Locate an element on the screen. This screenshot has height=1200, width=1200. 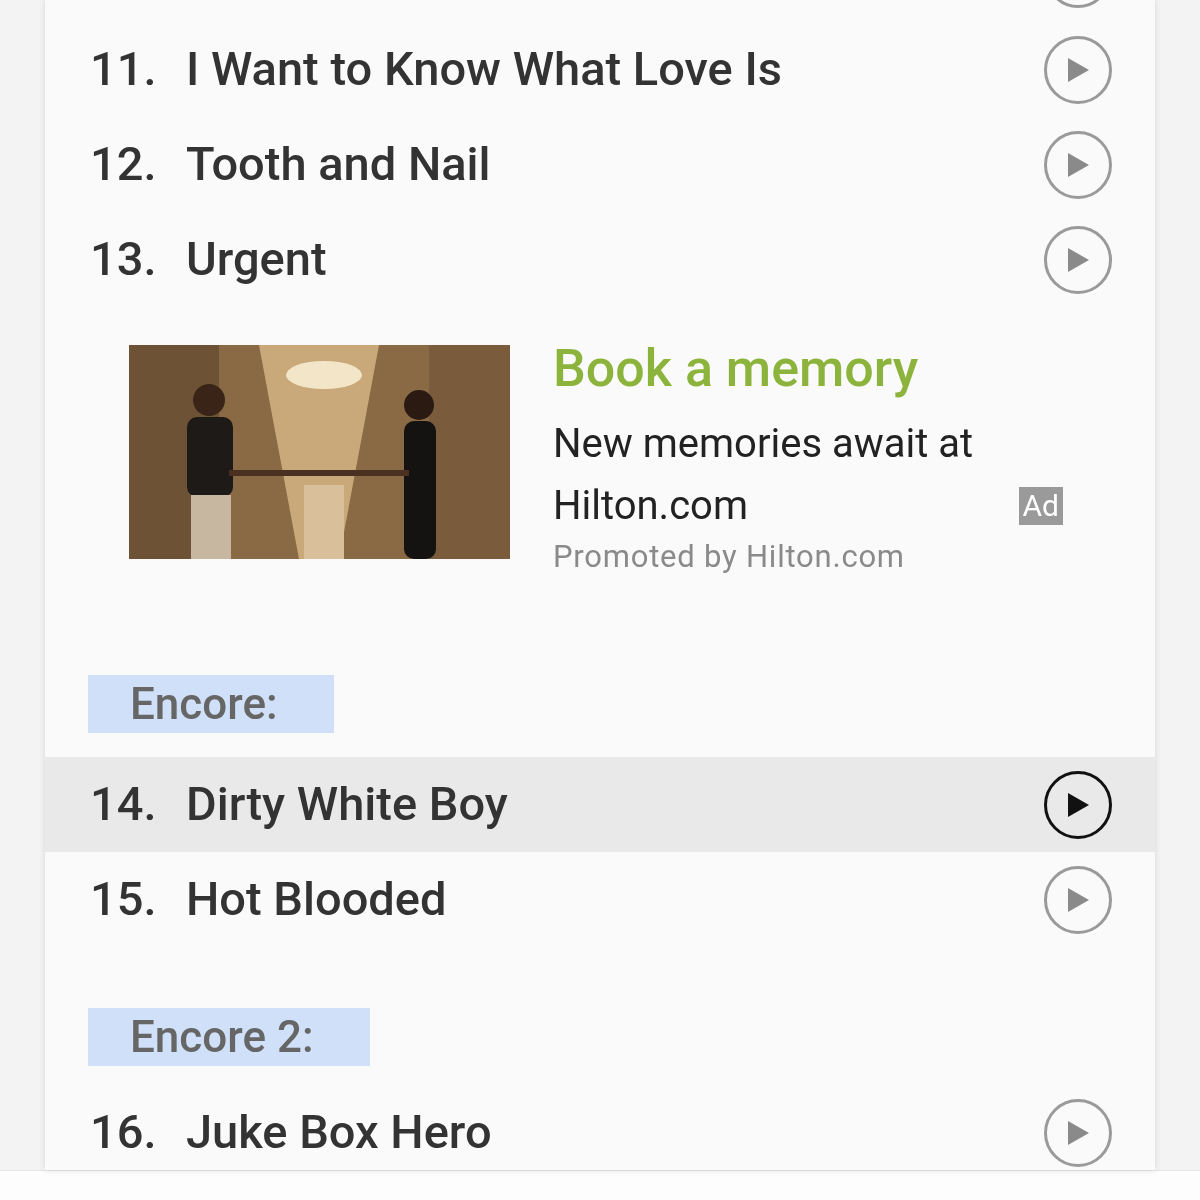
track-title: I Want to Know What Love Is is located at coordinates (615, 69).